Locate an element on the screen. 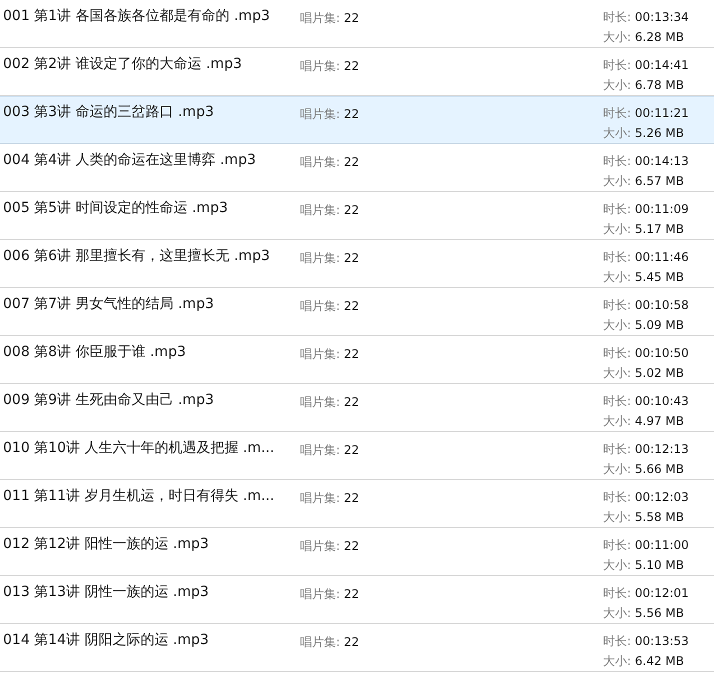 The height and width of the screenshot is (690, 714). file-row: 003 第3讲 命运的三岔路口 .mp3 唱片集: 22 时长: 00:11:21 大小: 5.26 MB is located at coordinates (357, 120).